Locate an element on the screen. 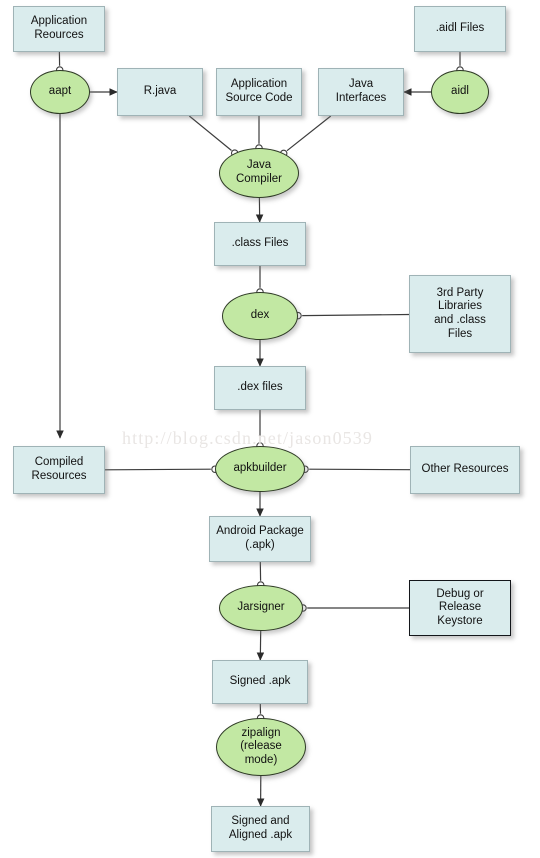  node-compiled-resources: Compiled Resources is located at coordinates (59, 470).